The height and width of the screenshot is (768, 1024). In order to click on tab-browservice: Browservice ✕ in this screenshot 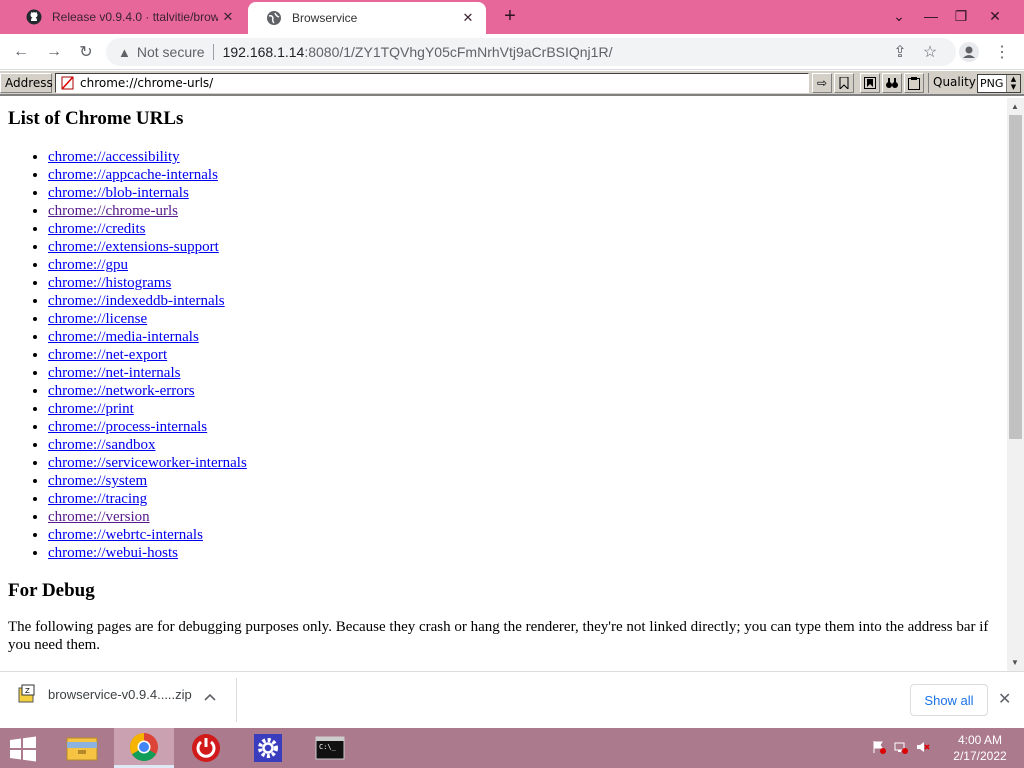, I will do `click(367, 18)`.